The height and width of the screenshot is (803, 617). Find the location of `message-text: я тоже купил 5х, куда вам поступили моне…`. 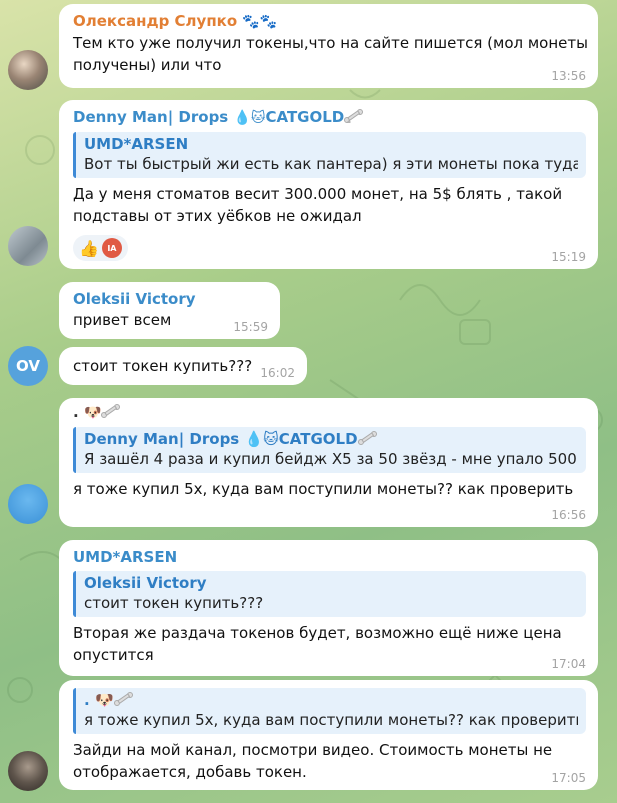

message-text: я тоже купил 5х, куда вам поступили моне… is located at coordinates (323, 489).